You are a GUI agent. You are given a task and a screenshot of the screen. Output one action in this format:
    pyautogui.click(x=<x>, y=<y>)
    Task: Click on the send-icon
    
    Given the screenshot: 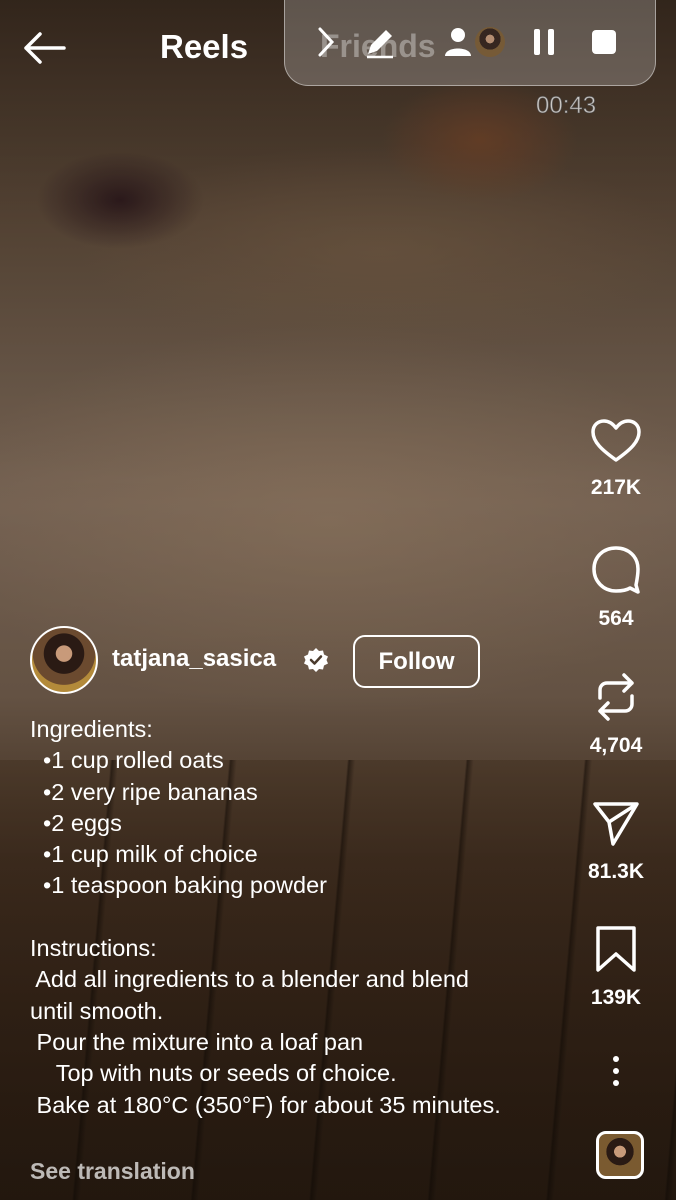 What is the action you would take?
    pyautogui.click(x=616, y=824)
    